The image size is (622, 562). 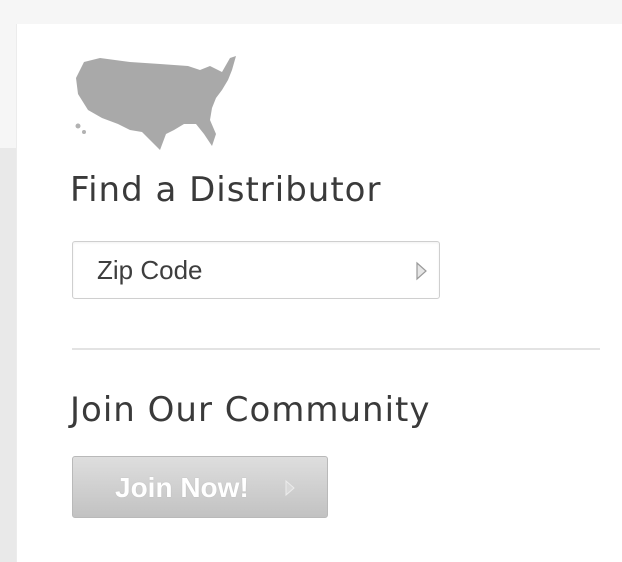 What do you see at coordinates (155, 103) in the screenshot?
I see `us-map-icon` at bounding box center [155, 103].